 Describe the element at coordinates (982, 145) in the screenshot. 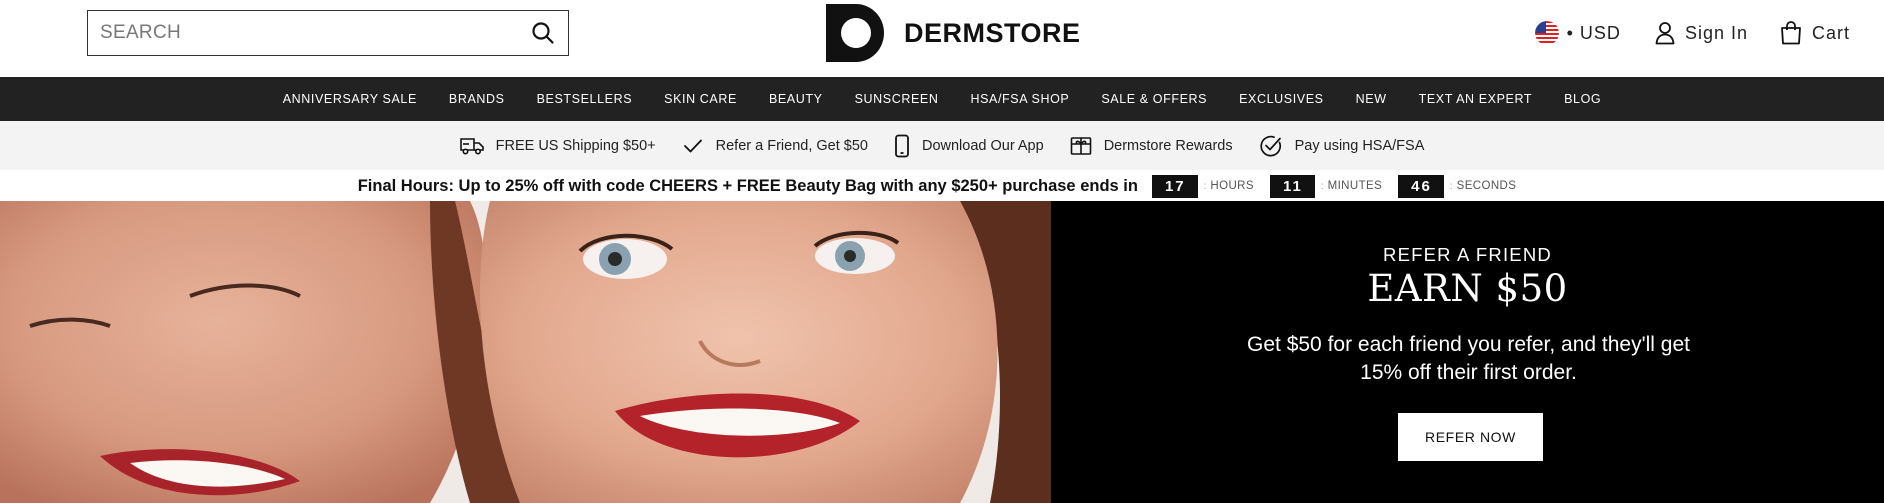

I see `benefit-label: Download Our App` at that location.